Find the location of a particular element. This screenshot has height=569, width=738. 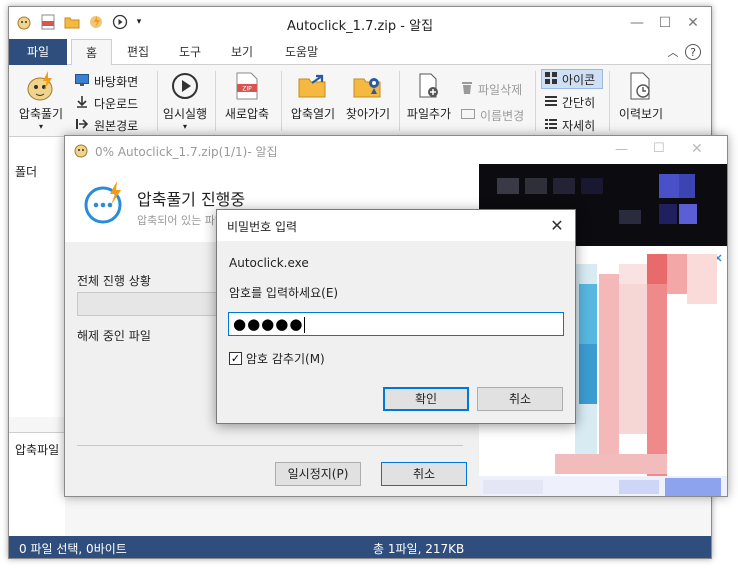

downloads-label: 다운로드 is located at coordinates (116, 103).